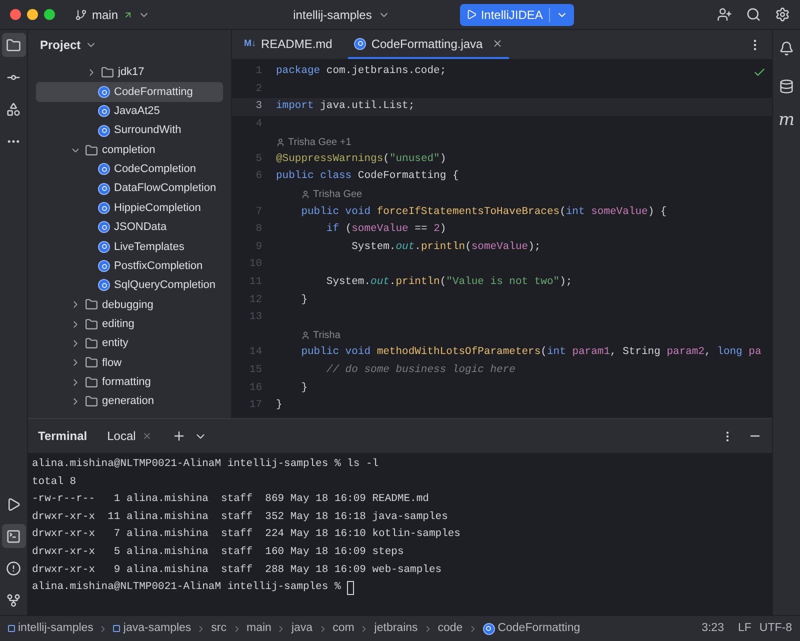 Image resolution: width=800 pixels, height=641 pixels. Describe the element at coordinates (531, 352) in the screenshot. I see `code-line: public void methodWithLotsOfParameters(int param1, String param2, long pa` at that location.